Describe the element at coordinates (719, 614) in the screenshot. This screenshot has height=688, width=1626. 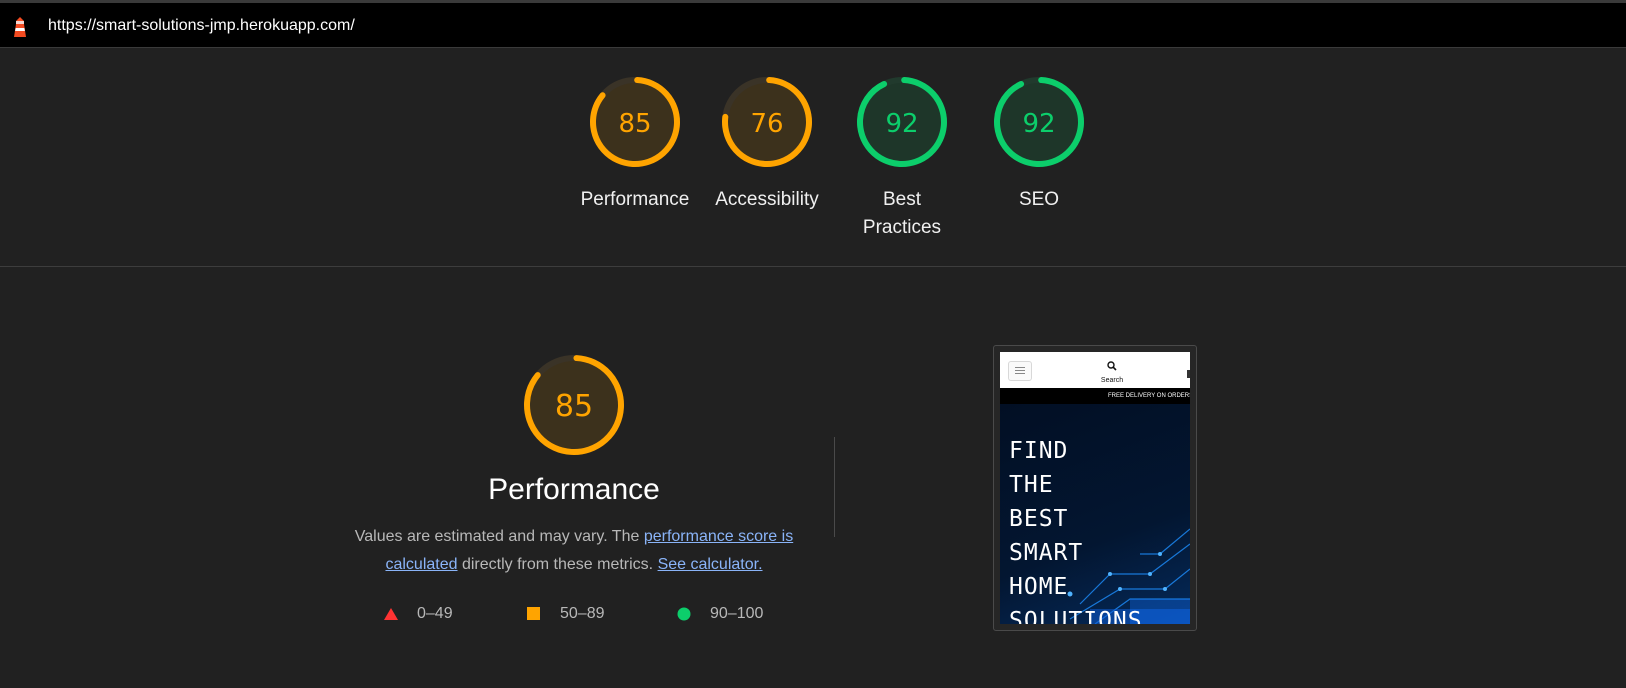
I see `legend-pass: 90–100` at that location.